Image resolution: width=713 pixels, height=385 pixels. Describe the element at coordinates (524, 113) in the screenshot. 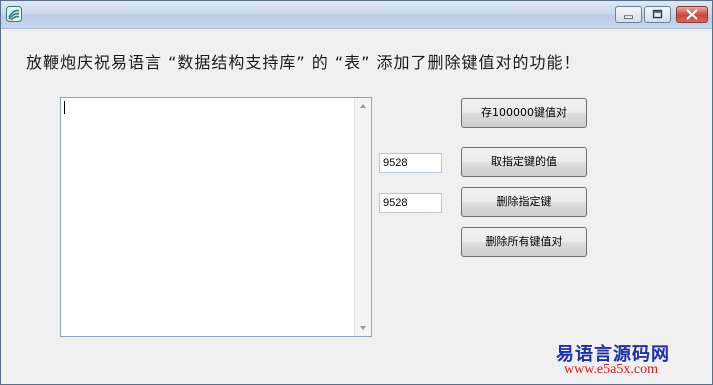

I see `store-pairs-button: 存100000键值对` at that location.